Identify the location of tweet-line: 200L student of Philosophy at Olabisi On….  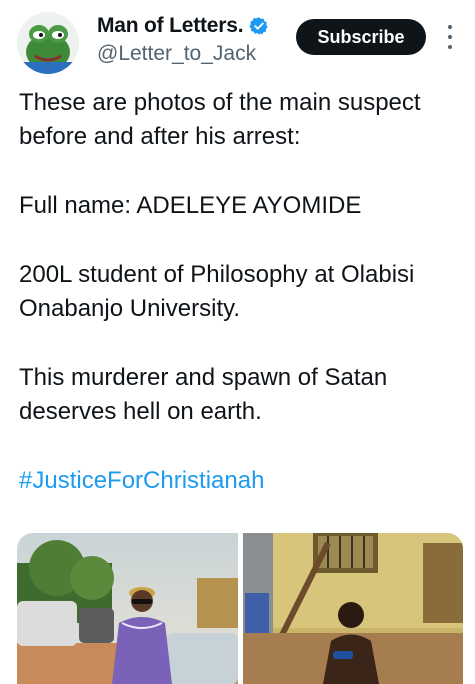
(217, 291).